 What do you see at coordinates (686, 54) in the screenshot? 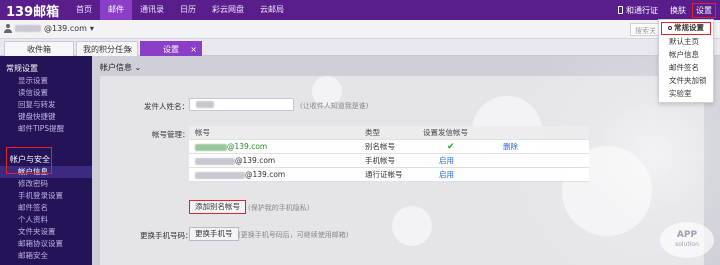
I see `menu-item-account-info: 帐户信息` at bounding box center [686, 54].